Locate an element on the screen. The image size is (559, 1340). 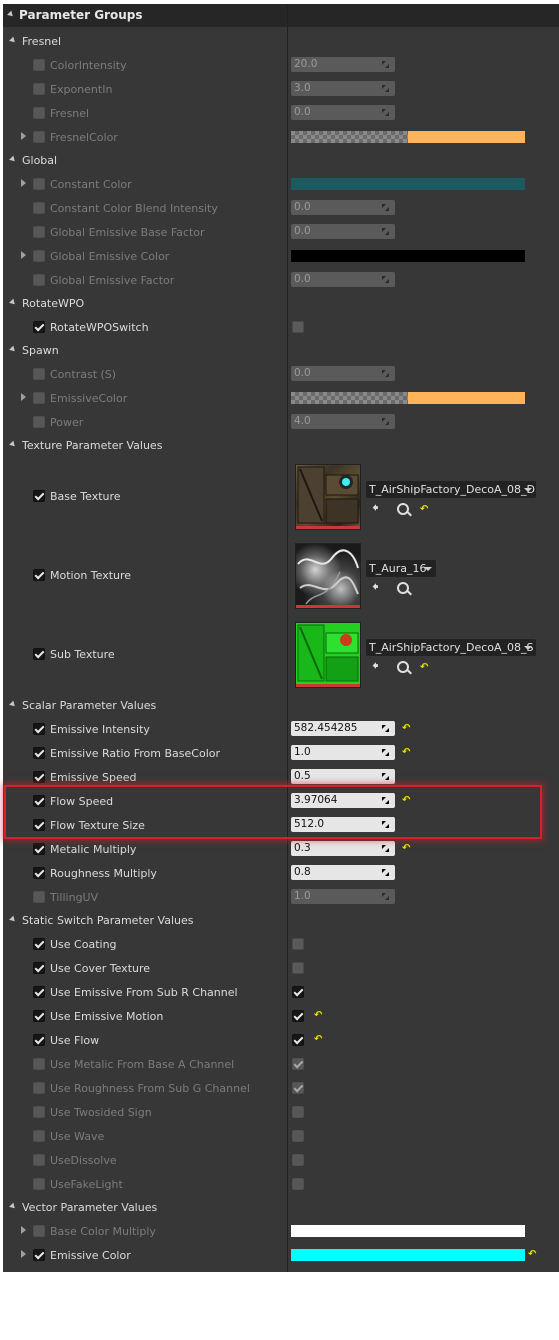
category-rotatewpo: RotateWPO is located at coordinates (53, 303).